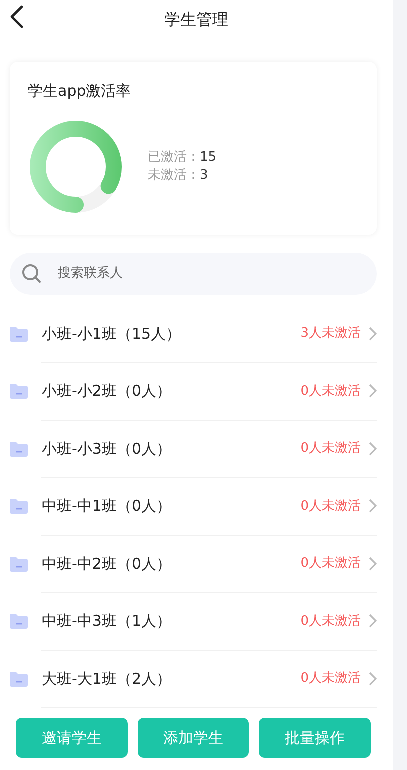  What do you see at coordinates (107, 449) in the screenshot?
I see `class-name: 小班-小3班（0人）` at bounding box center [107, 449].